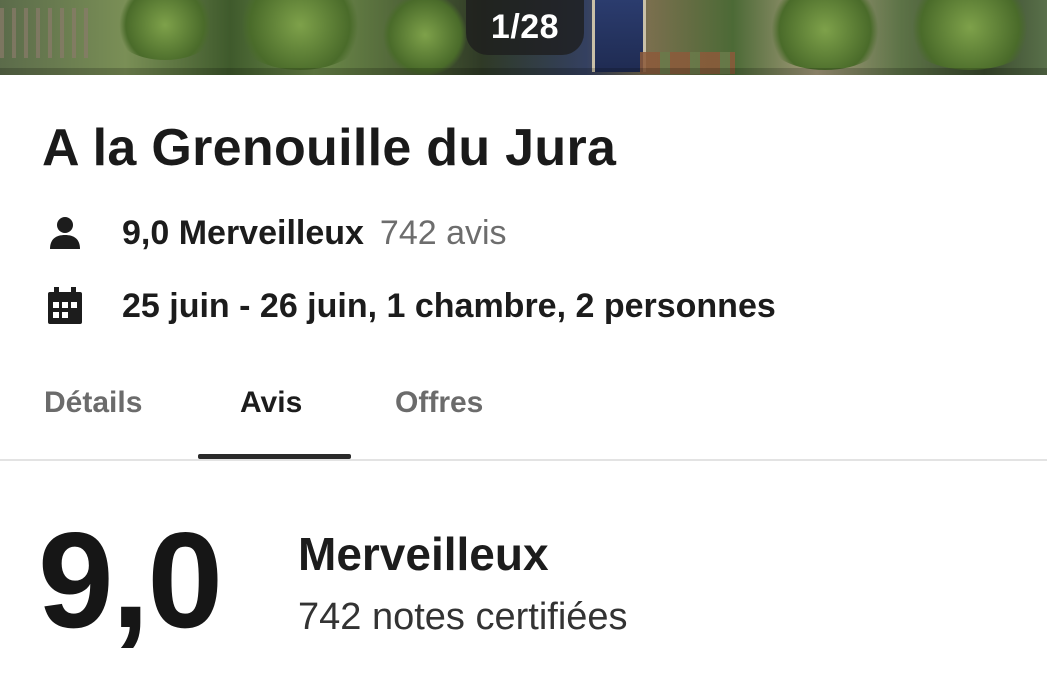 This screenshot has height=700, width=1047. Describe the element at coordinates (523, 71) in the screenshot. I see `photo-shade` at that location.